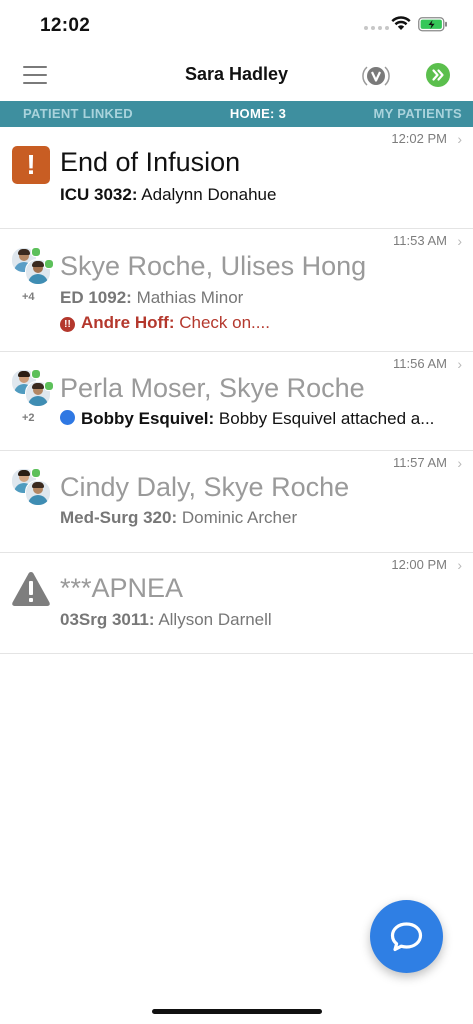  I want to click on row-subtitle: 03Srg 3011: Allyson Darnell, so click(166, 620).